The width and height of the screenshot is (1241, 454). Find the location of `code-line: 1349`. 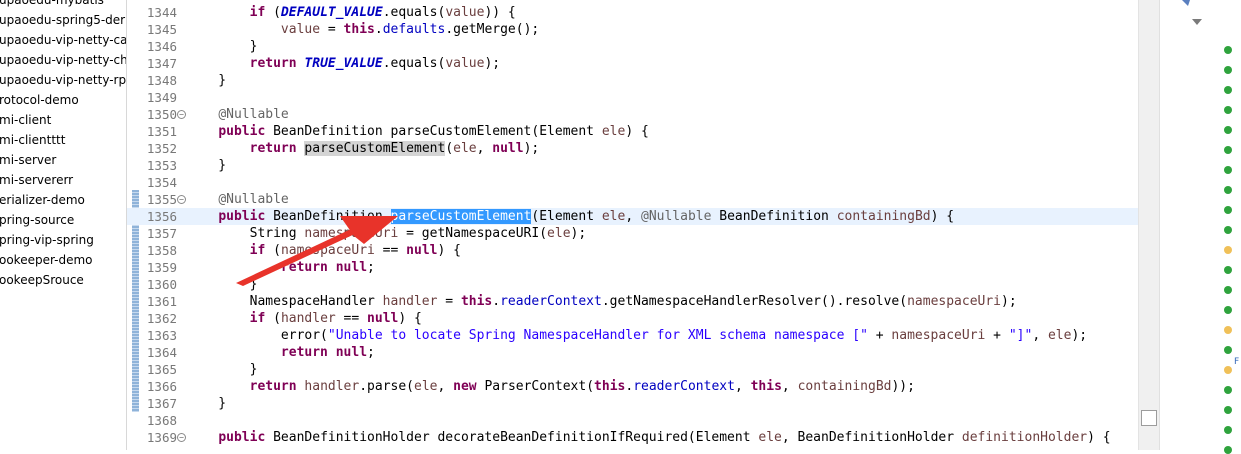

code-line: 1349 is located at coordinates (632, 97).